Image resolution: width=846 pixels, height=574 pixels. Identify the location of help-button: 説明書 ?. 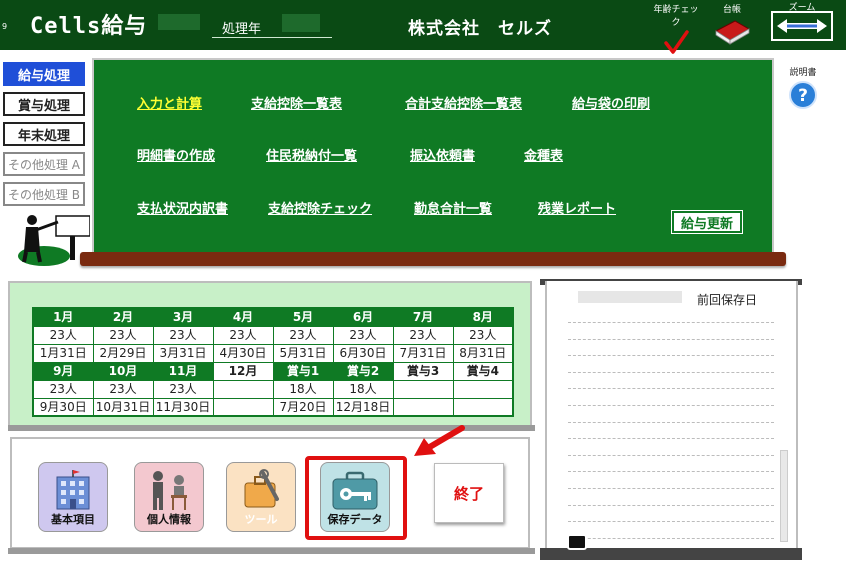
(803, 85).